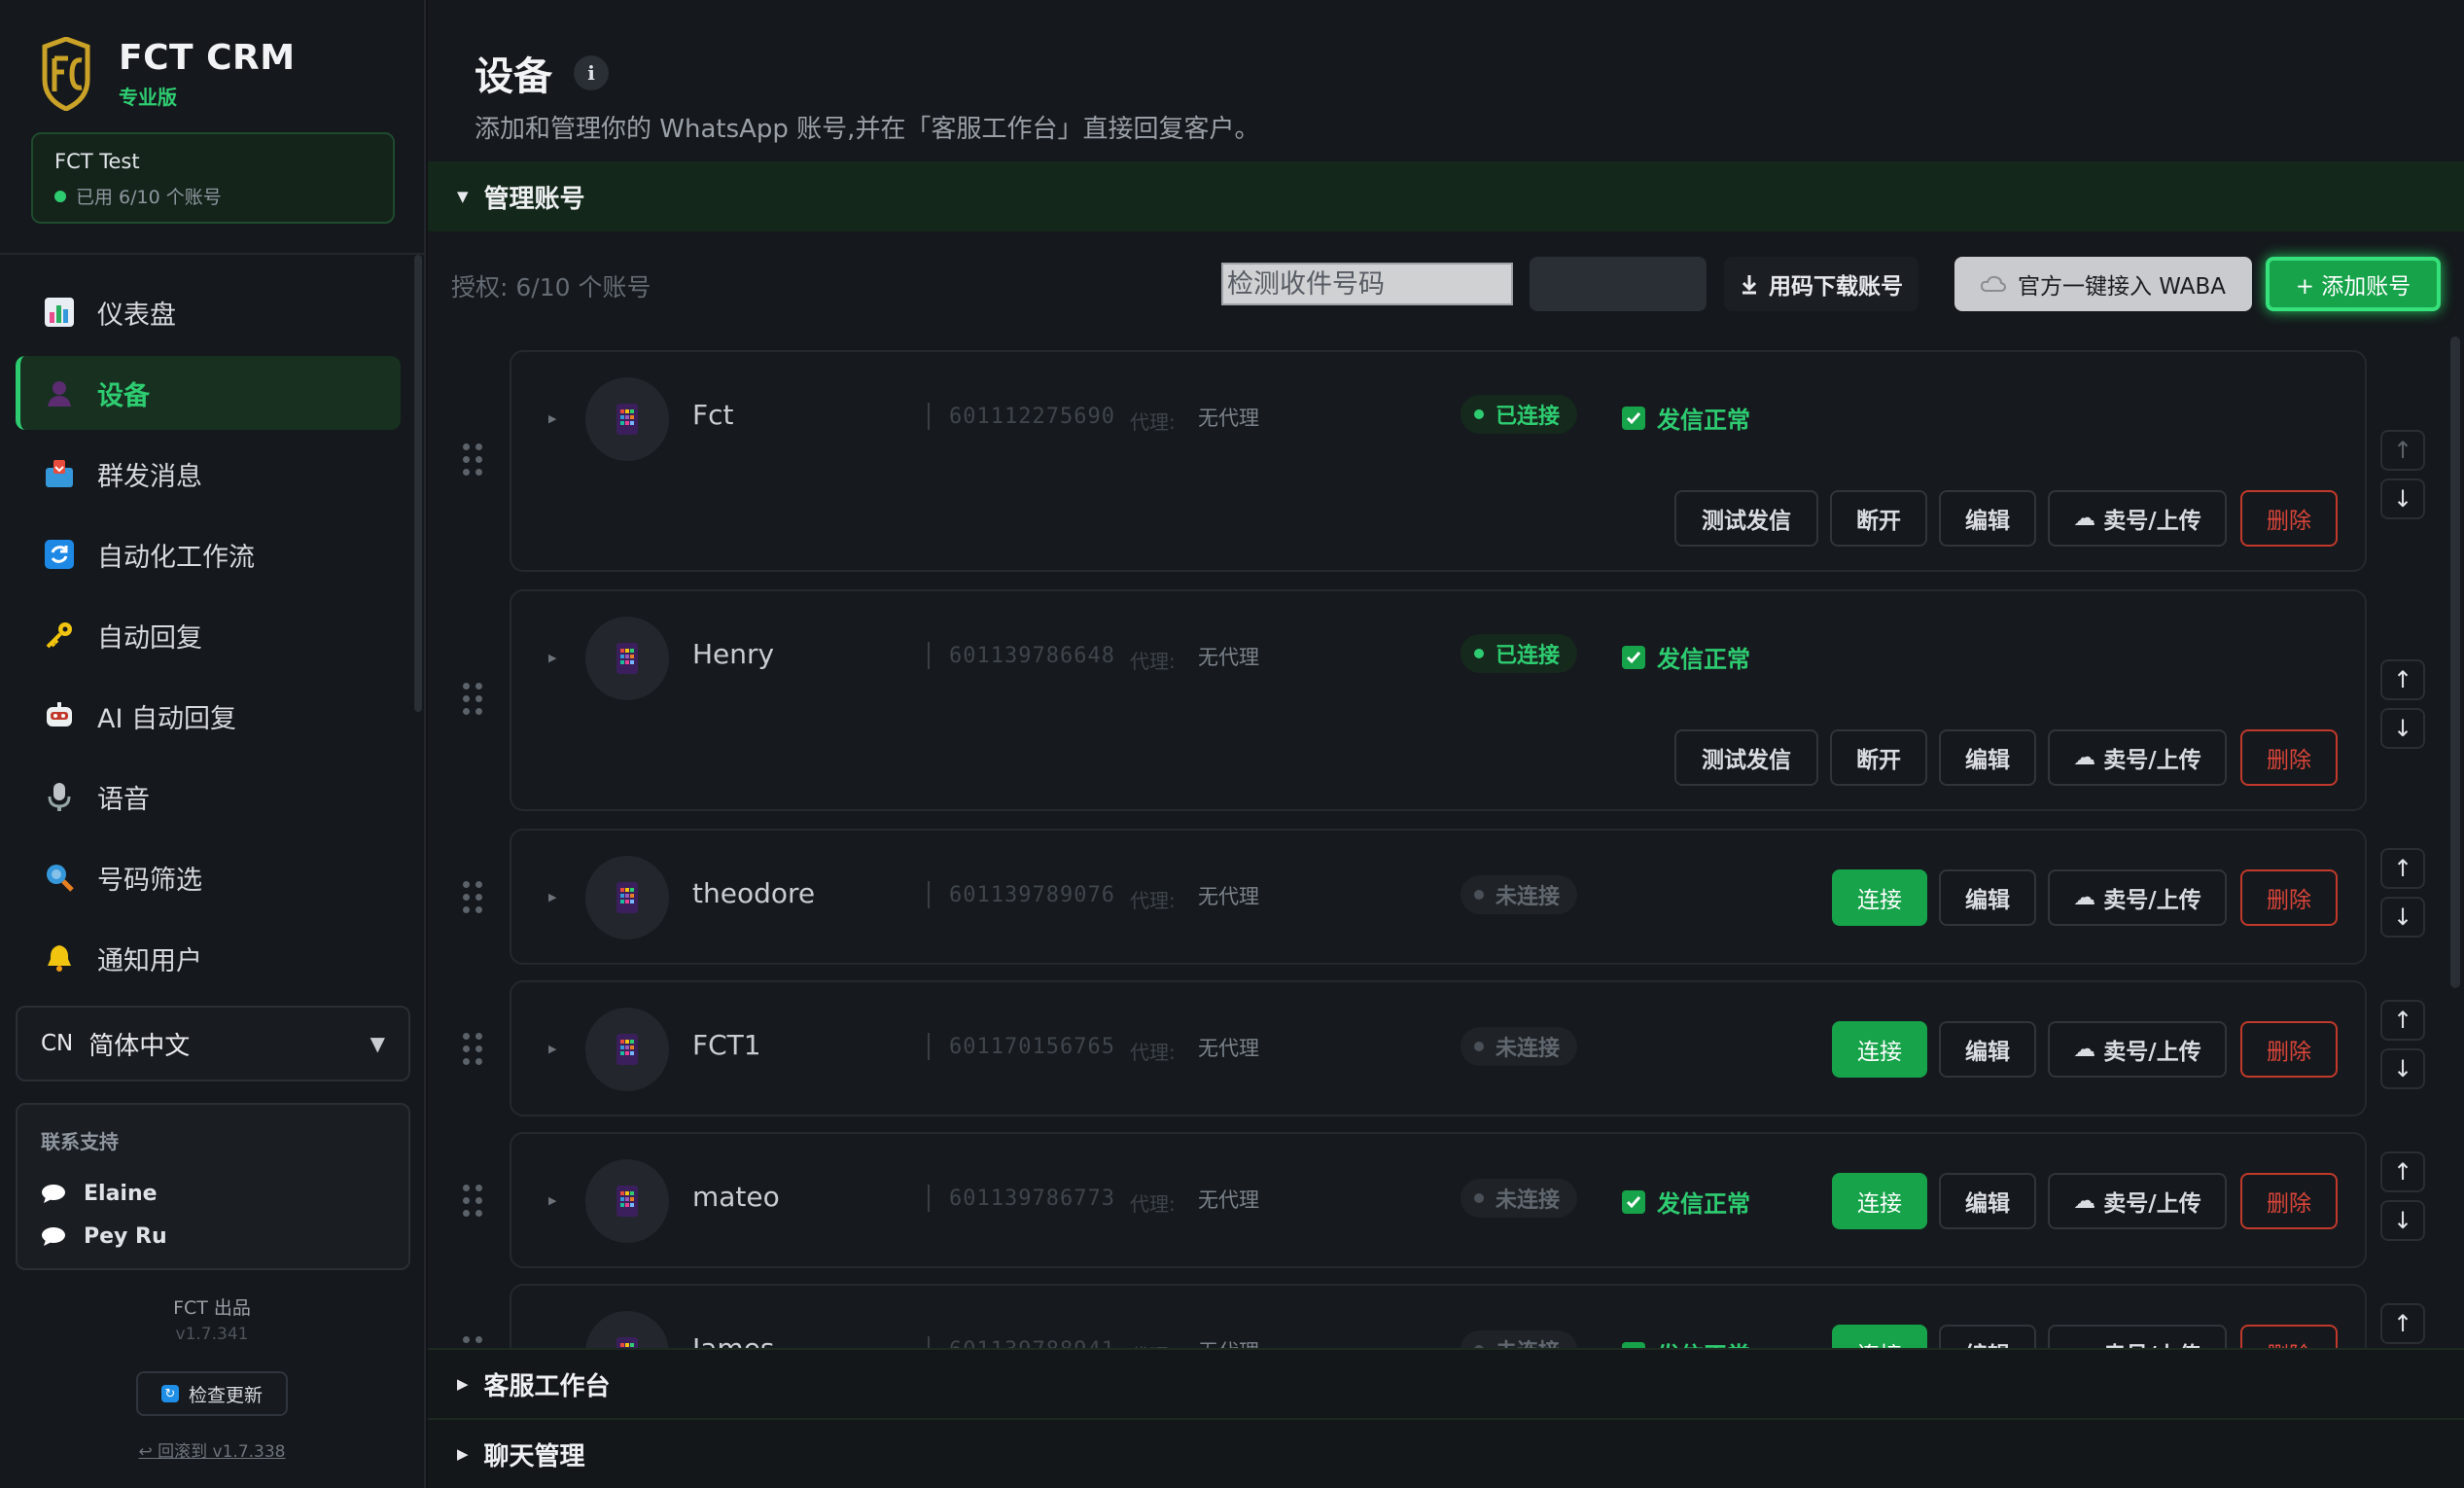  Describe the element at coordinates (1446, 1383) in the screenshot. I see `section-cs-workbench: ▶ 客服工作台` at that location.